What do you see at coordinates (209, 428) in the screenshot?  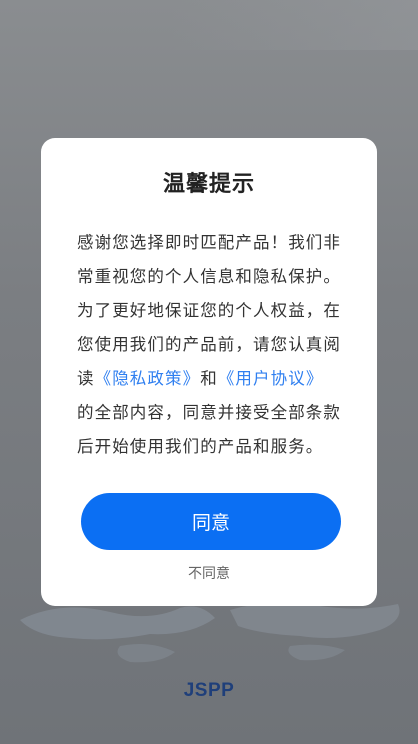 I see `message-outro: 的全部内容，同意并接受全部条款后开始使用我们的产品和服务。` at bounding box center [209, 428].